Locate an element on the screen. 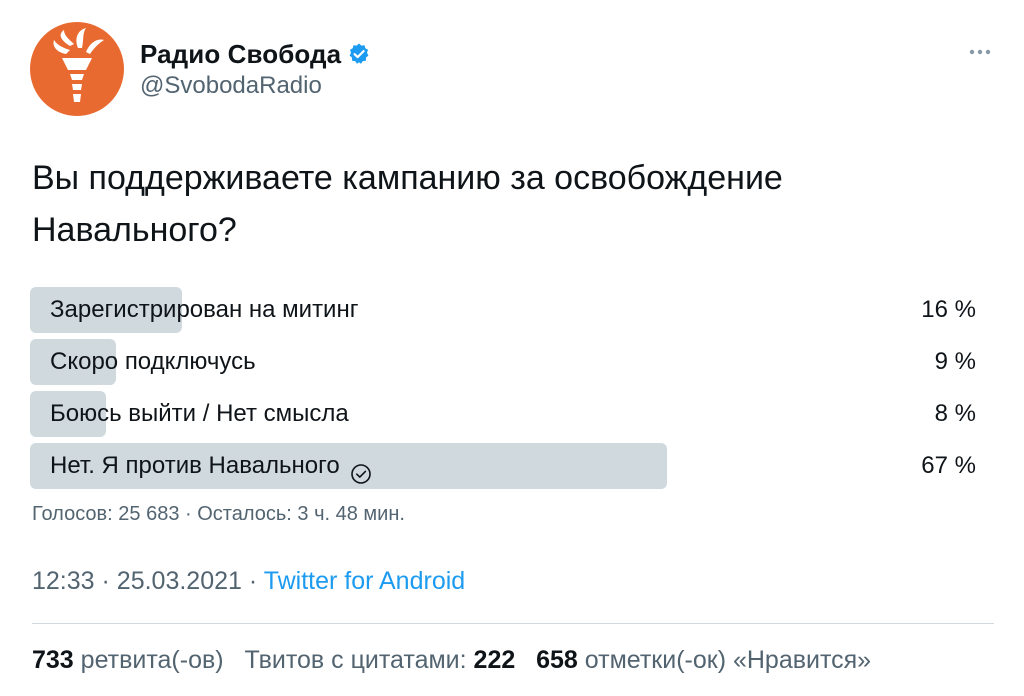  check-circle-icon is located at coordinates (361, 469).